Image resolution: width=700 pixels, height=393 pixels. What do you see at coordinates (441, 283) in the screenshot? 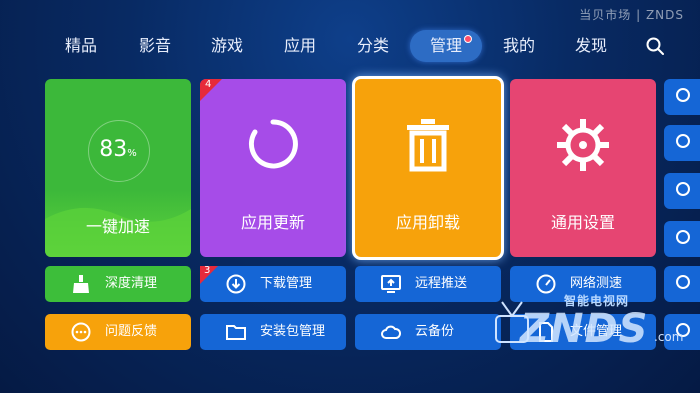
I see `remote-push-label: 远程推送` at bounding box center [441, 283].